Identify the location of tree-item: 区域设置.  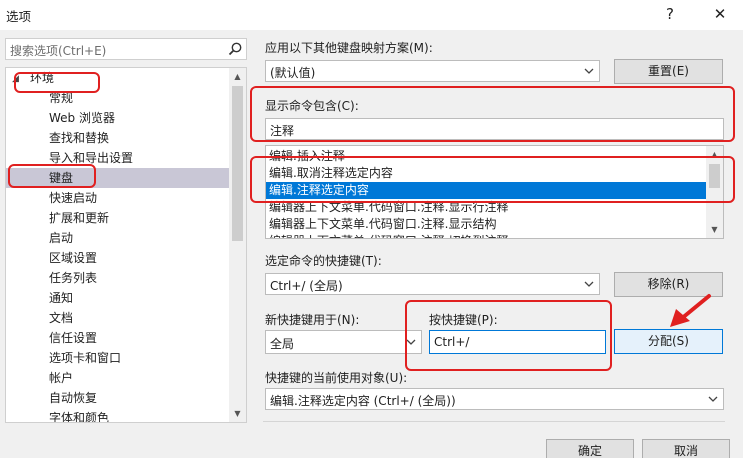
(117, 258).